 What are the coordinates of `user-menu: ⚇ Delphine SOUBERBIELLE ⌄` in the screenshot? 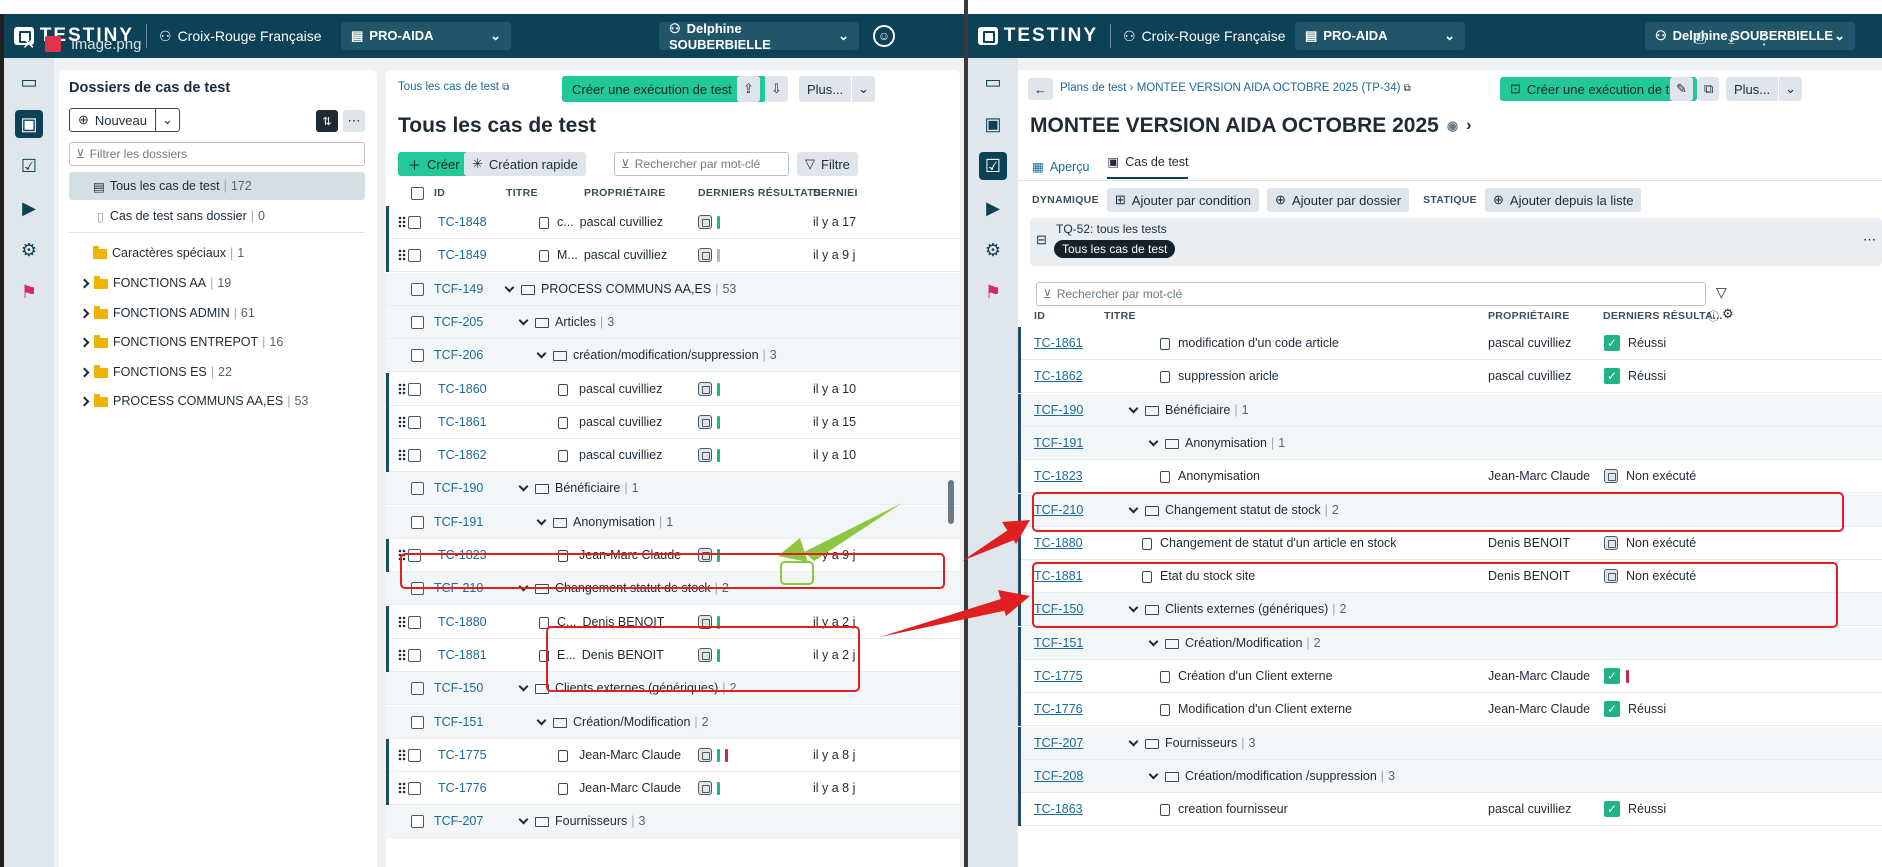 It's located at (759, 36).